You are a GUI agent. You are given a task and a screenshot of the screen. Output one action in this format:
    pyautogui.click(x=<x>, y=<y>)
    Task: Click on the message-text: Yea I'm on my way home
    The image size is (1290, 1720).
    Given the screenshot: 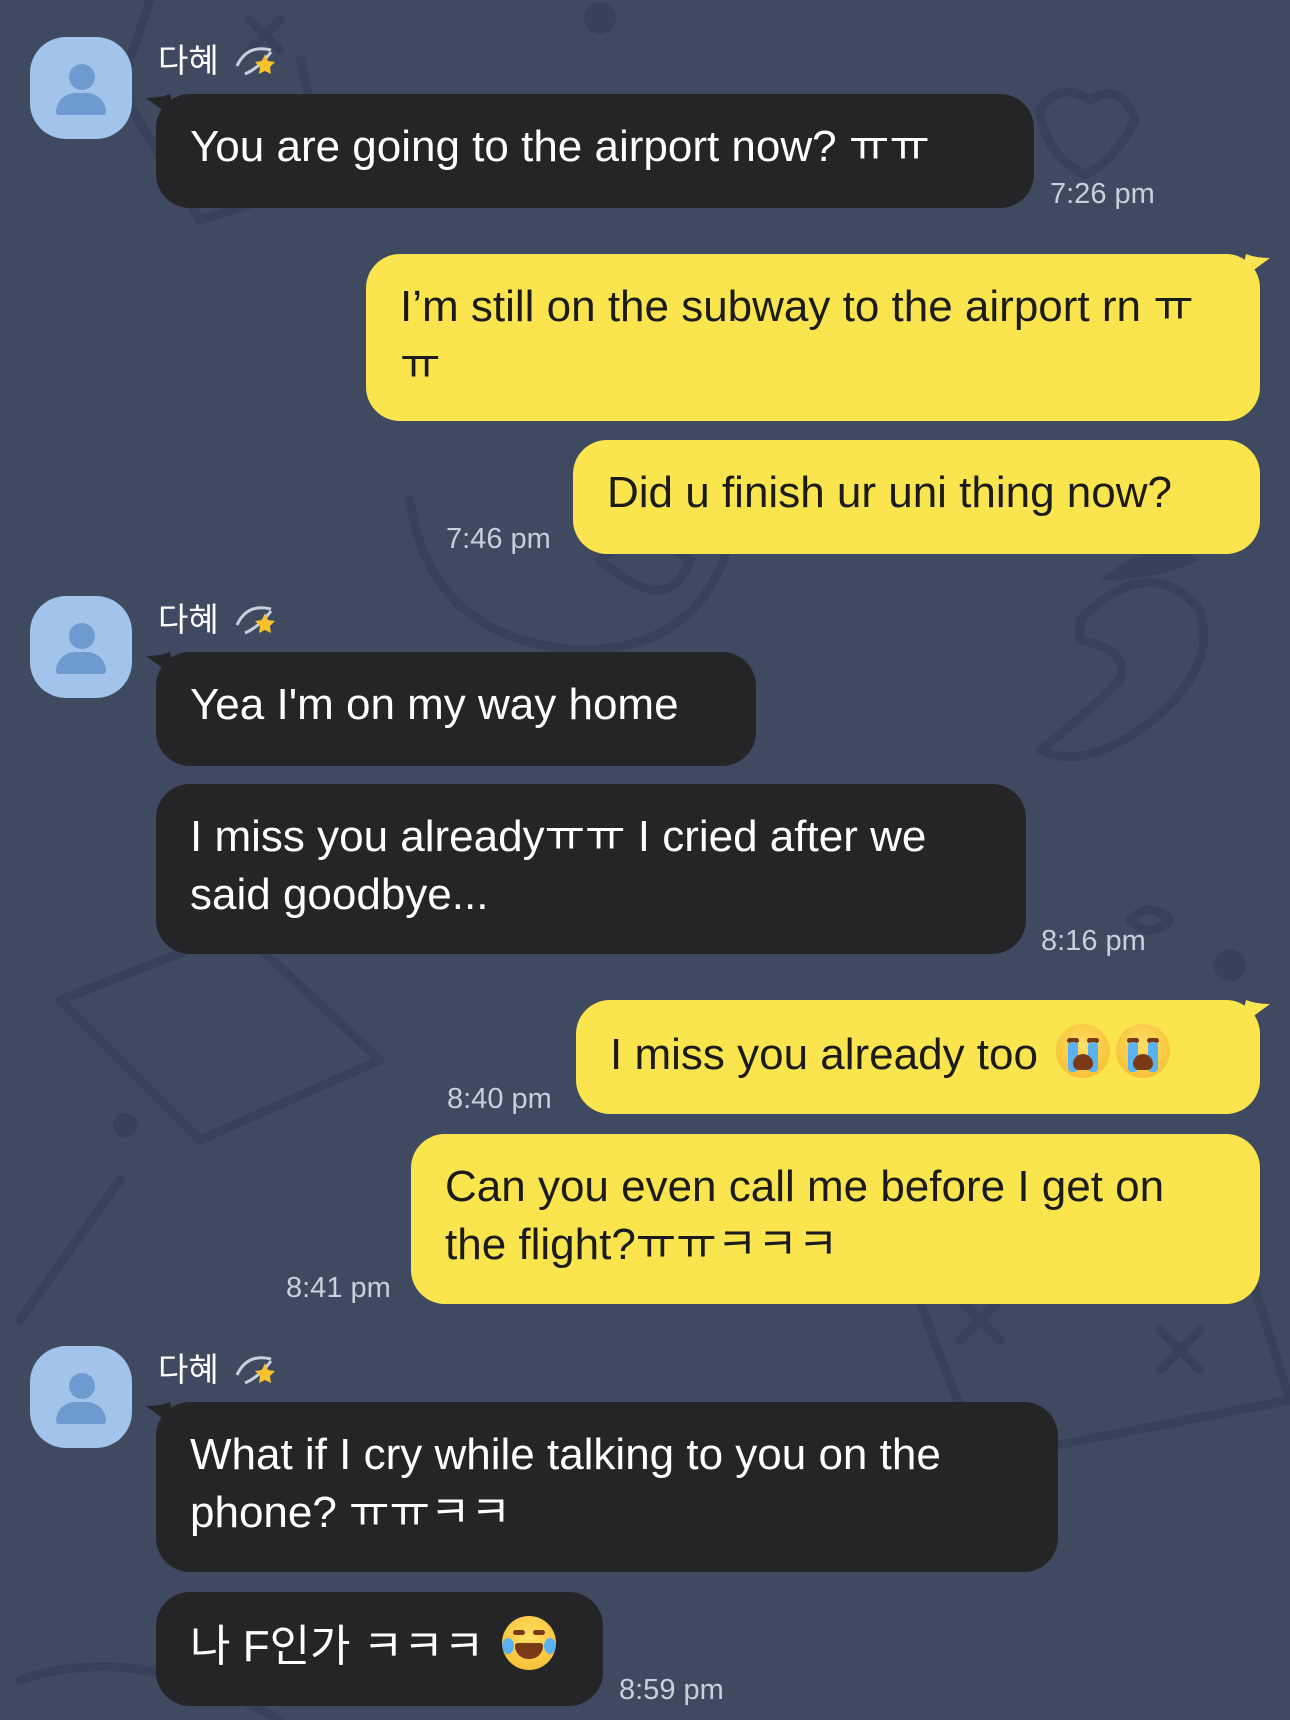 What is the action you would take?
    pyautogui.click(x=434, y=704)
    